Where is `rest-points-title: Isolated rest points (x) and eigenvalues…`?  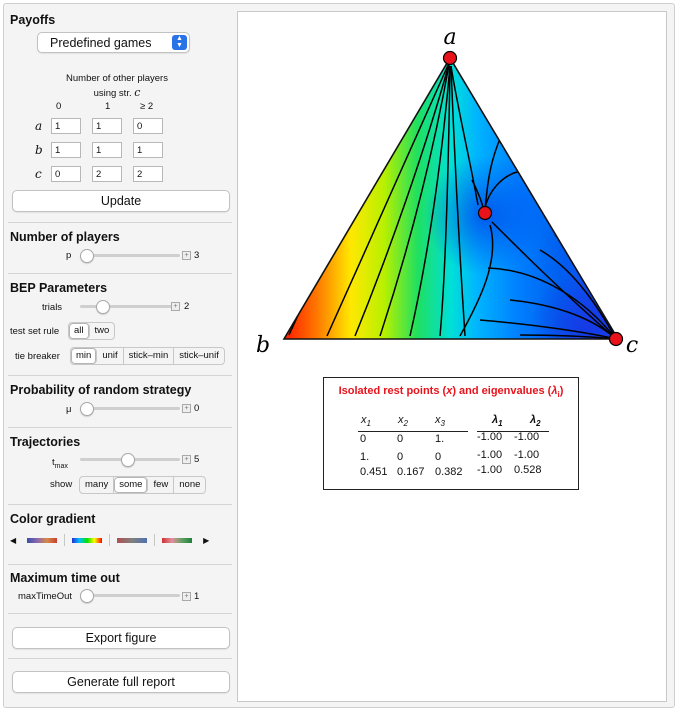 rest-points-title: Isolated rest points (x) and eigenvalues… is located at coordinates (451, 392).